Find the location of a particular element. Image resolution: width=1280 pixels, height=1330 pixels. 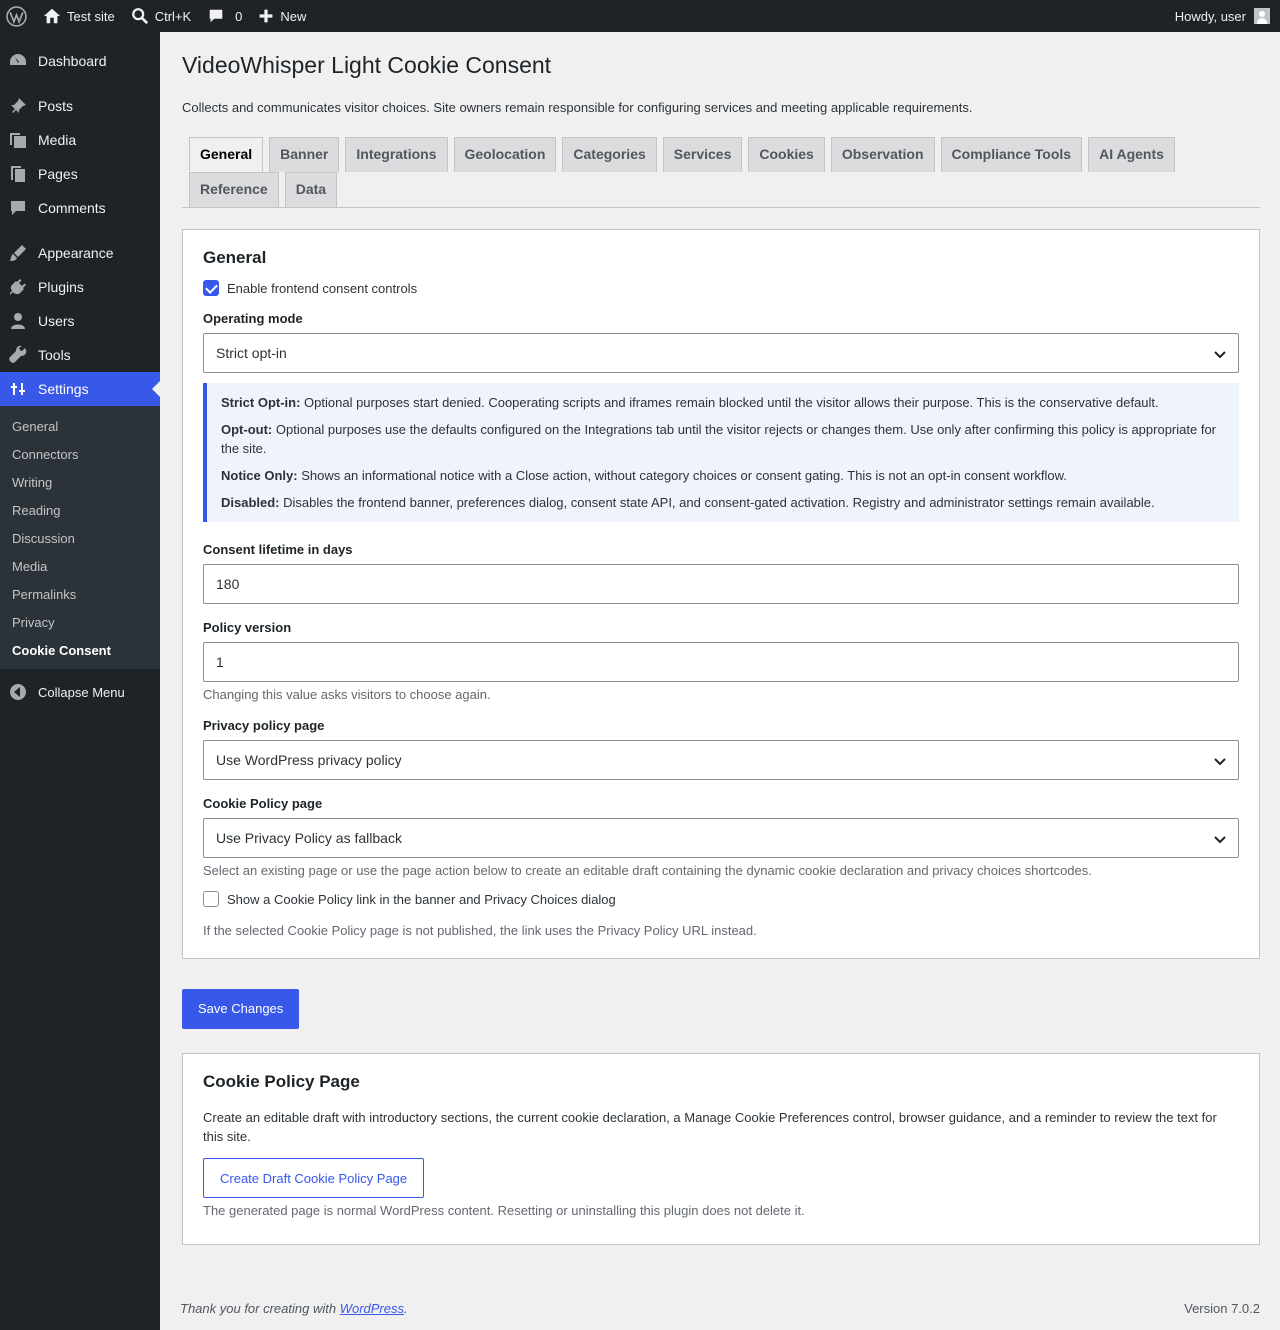

submenu-discussion: Discussion is located at coordinates (80, 539).